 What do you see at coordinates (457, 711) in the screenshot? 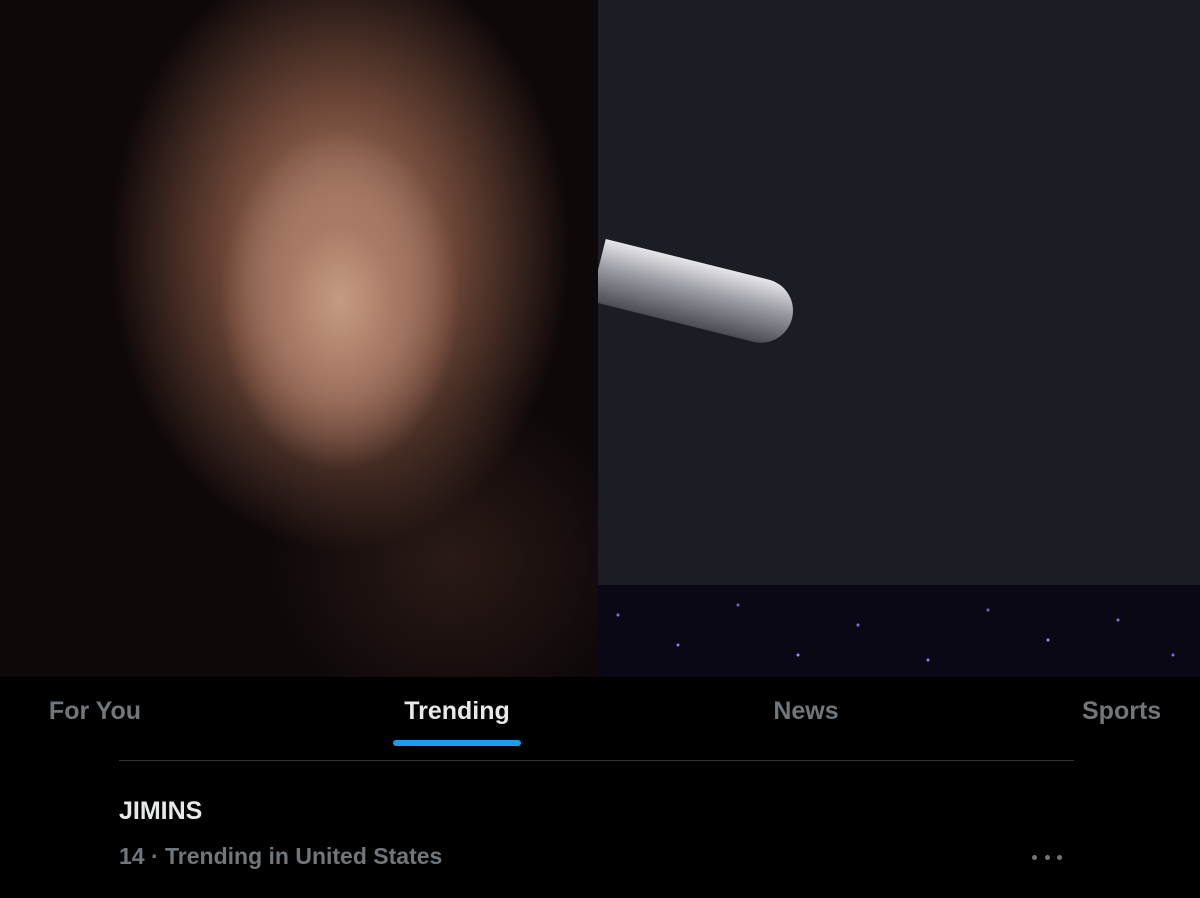
I see `tab-trending: Trending` at bounding box center [457, 711].